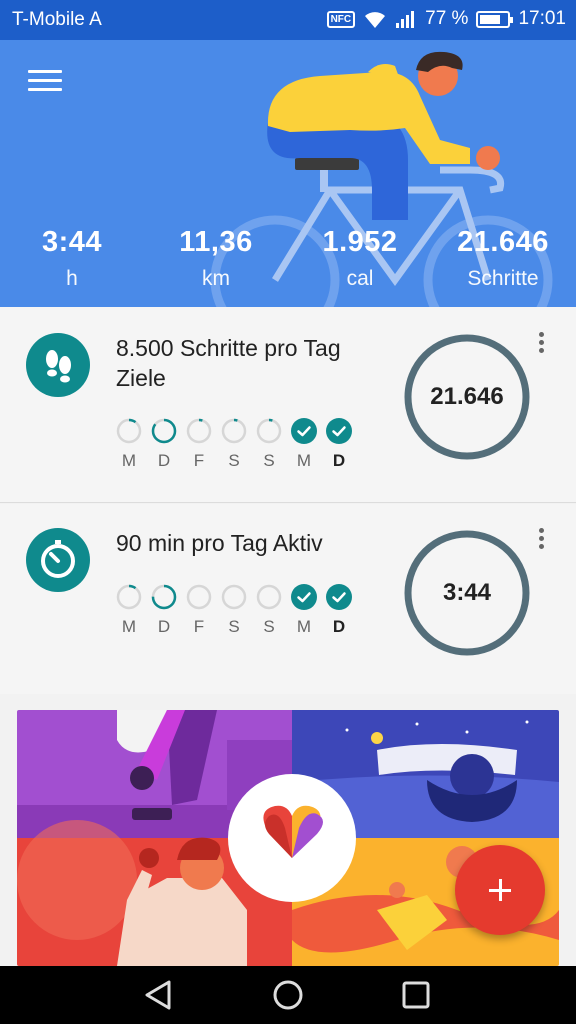  Describe the element at coordinates (72, 278) in the screenshot. I see `stat-unit: h` at that location.